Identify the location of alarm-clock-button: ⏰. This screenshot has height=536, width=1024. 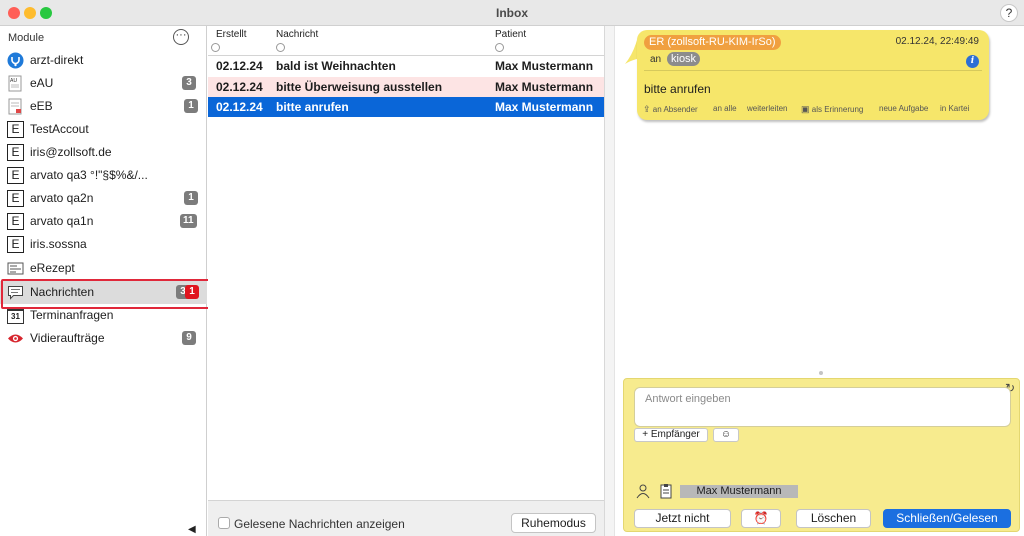
(761, 518).